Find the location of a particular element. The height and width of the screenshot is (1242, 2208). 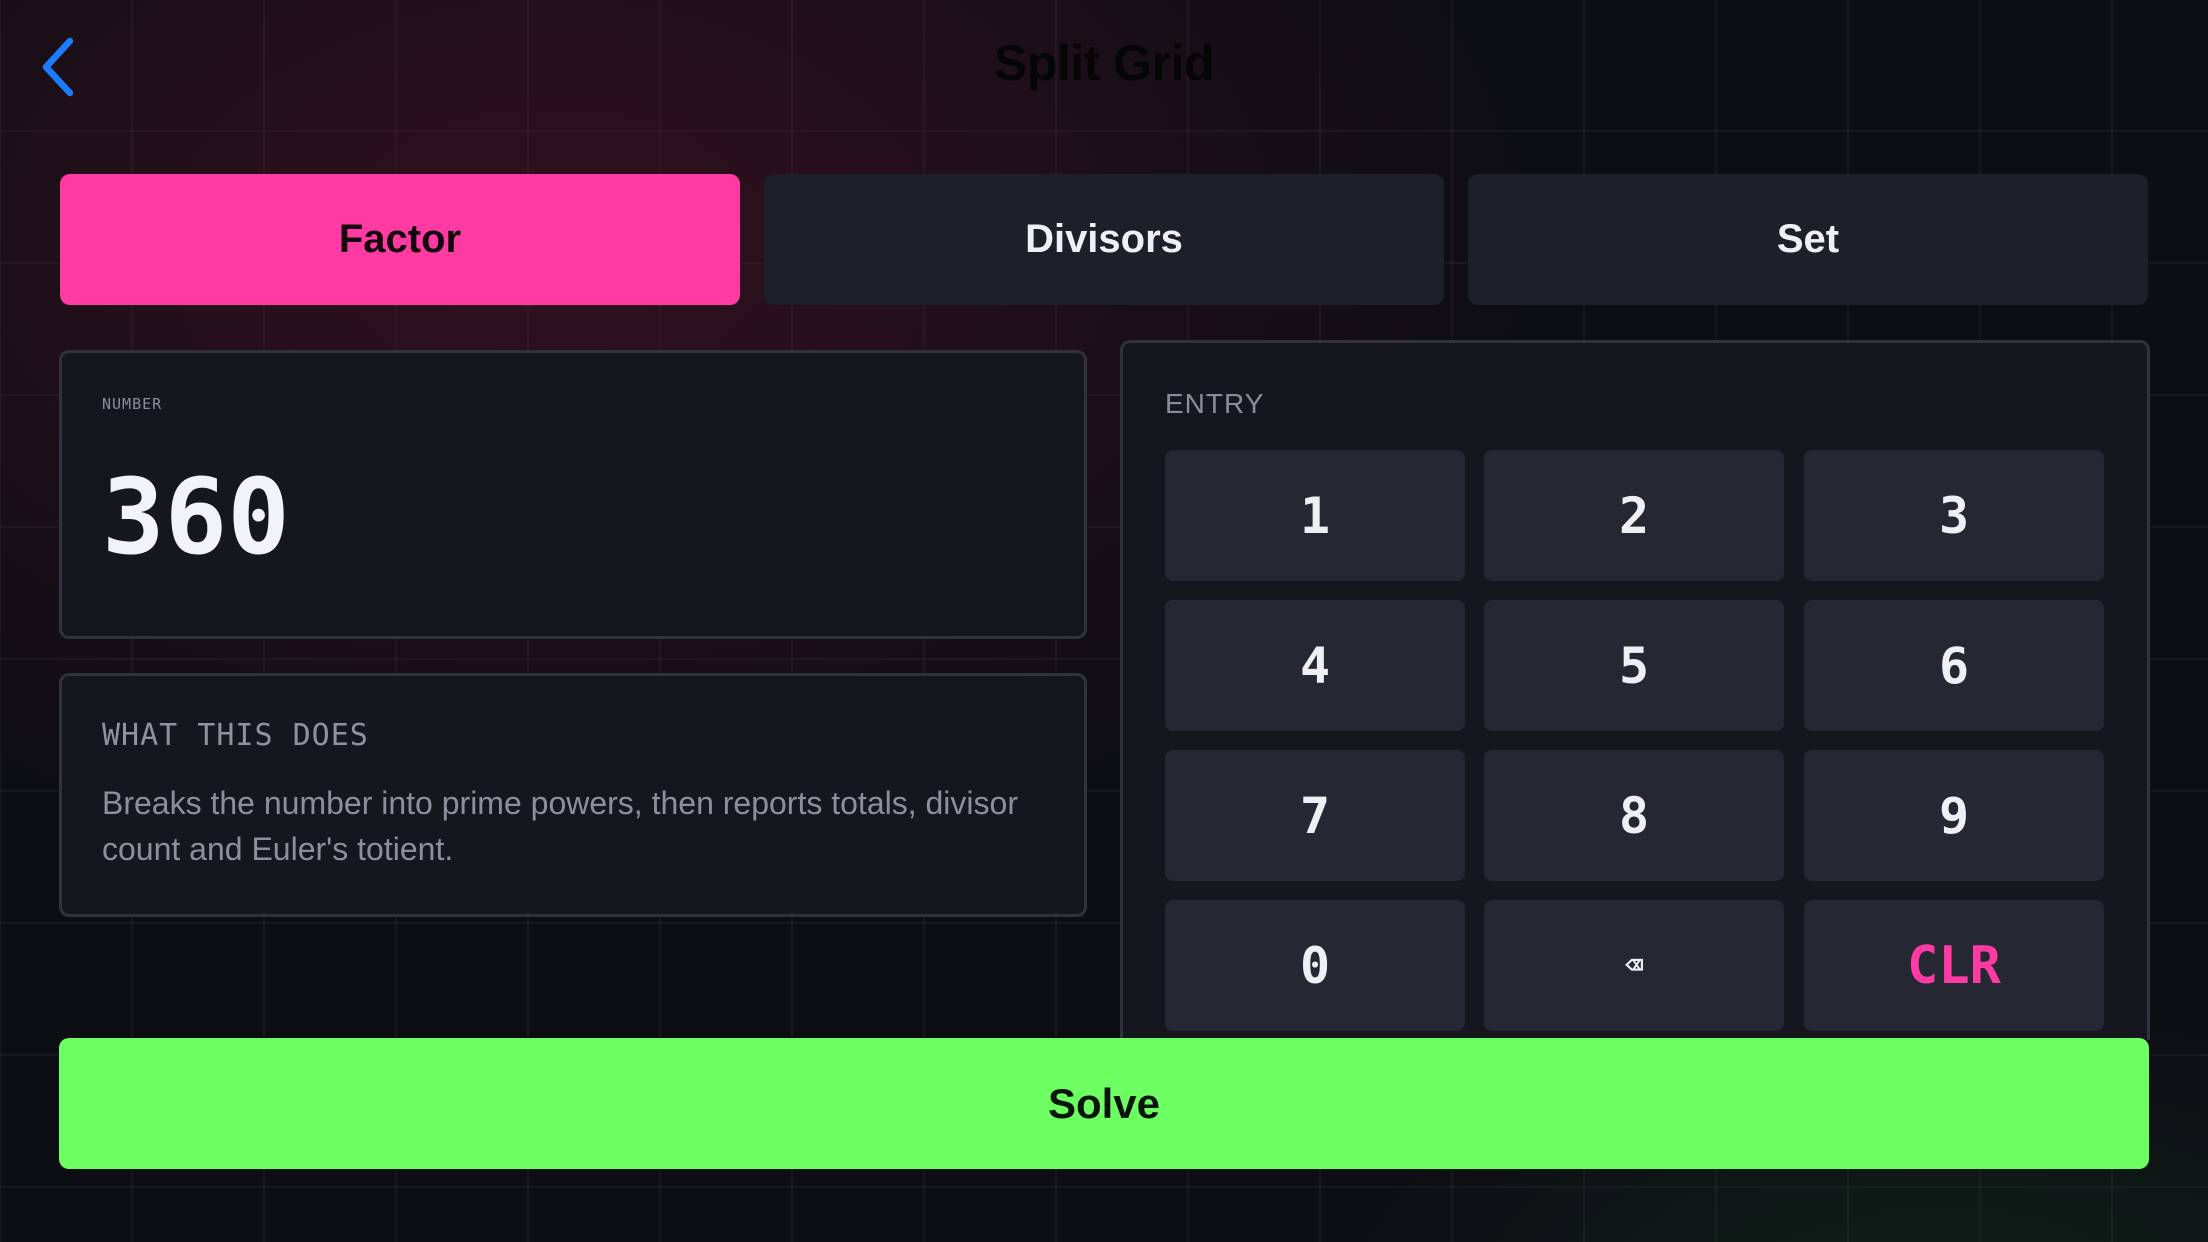

key-1: 1 is located at coordinates (1315, 515).